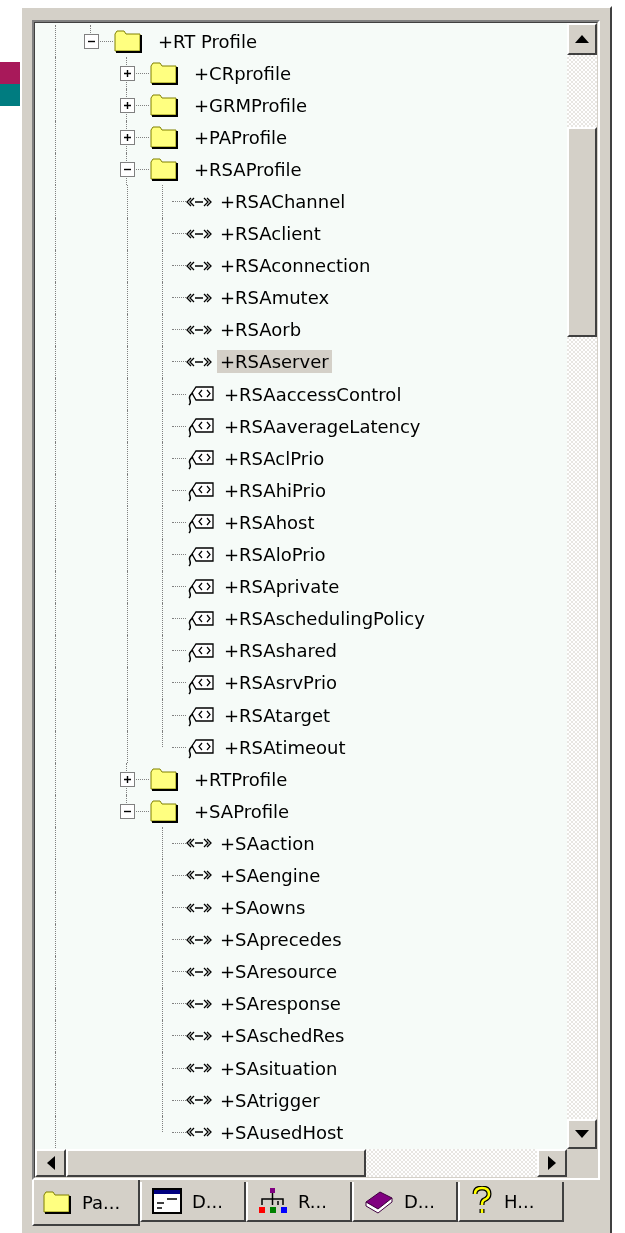 The image size is (625, 1233). What do you see at coordinates (273, 1201) in the screenshot?
I see `hierarchy-icon` at bounding box center [273, 1201].